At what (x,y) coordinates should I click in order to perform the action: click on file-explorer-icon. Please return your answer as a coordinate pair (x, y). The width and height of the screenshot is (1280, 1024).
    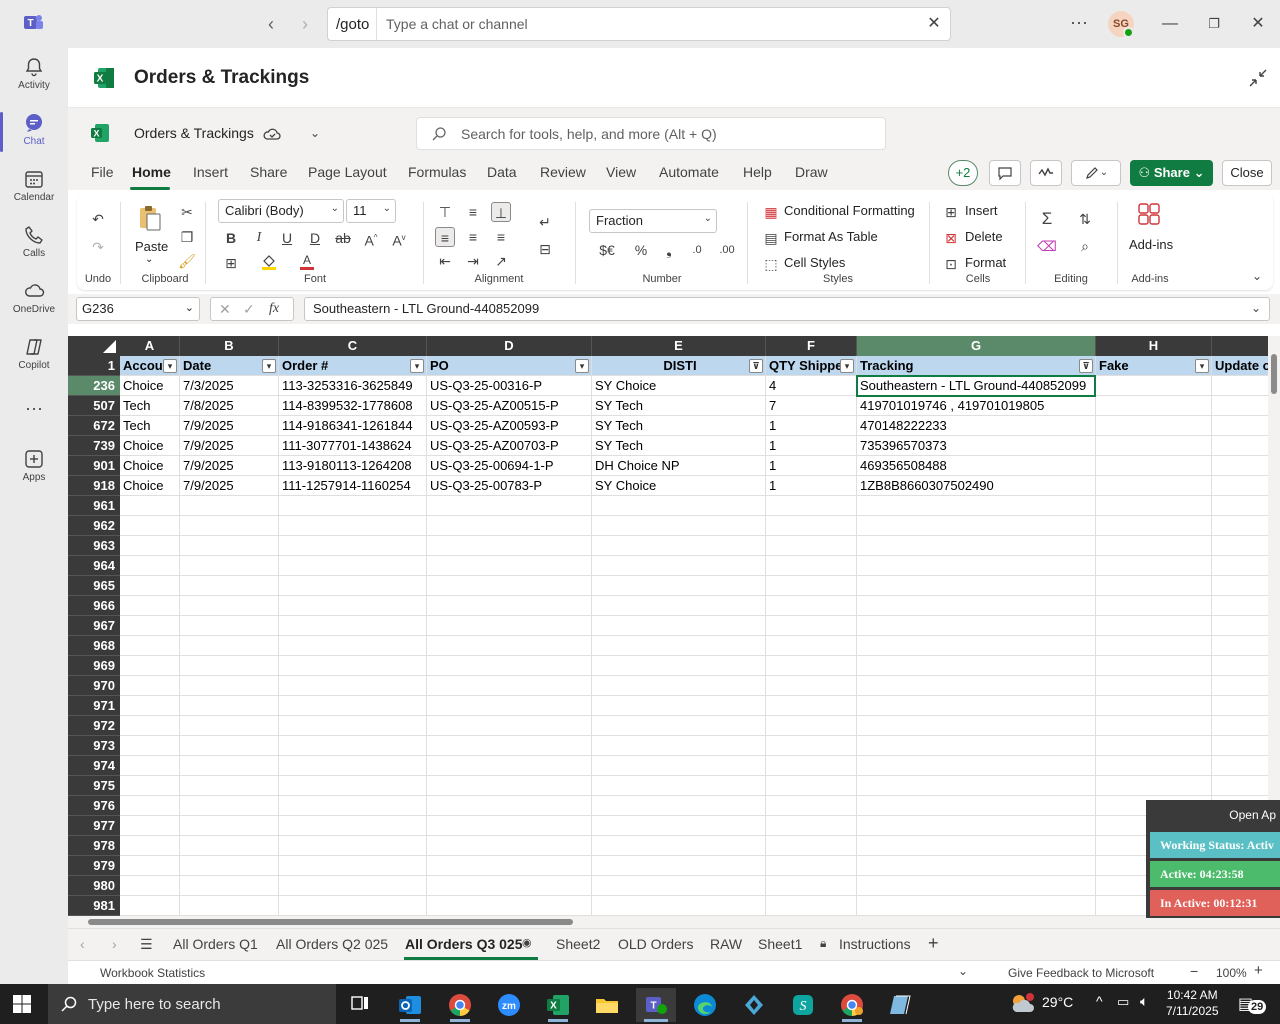
    Looking at the image, I should click on (607, 1005).